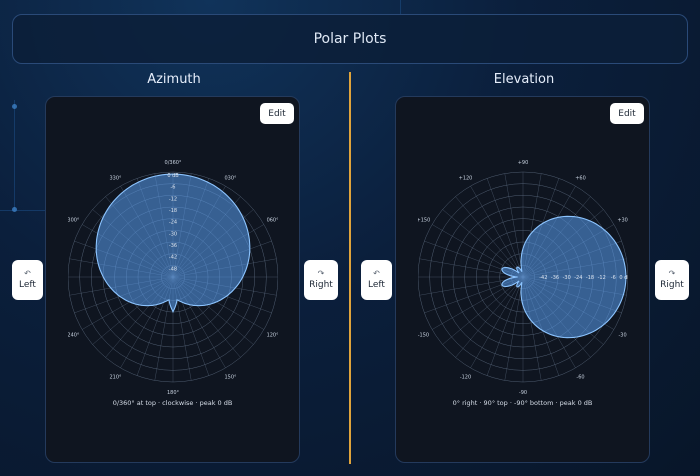  What do you see at coordinates (27, 285) in the screenshot?
I see `azimuth-left-label: Left` at bounding box center [27, 285].